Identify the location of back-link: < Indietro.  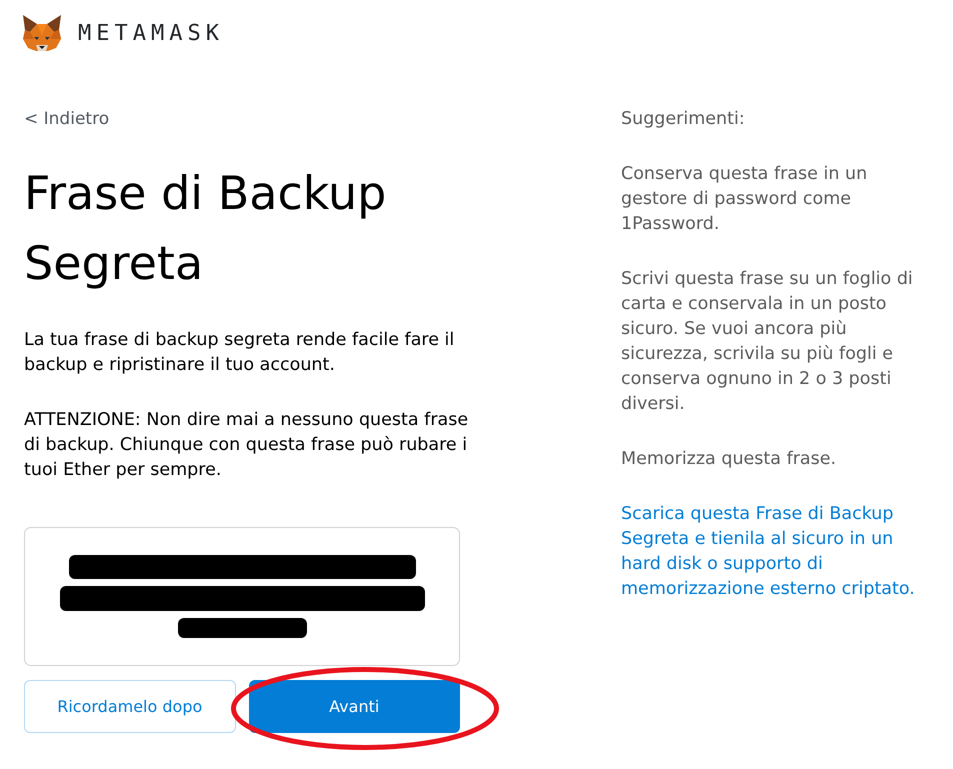
(67, 119).